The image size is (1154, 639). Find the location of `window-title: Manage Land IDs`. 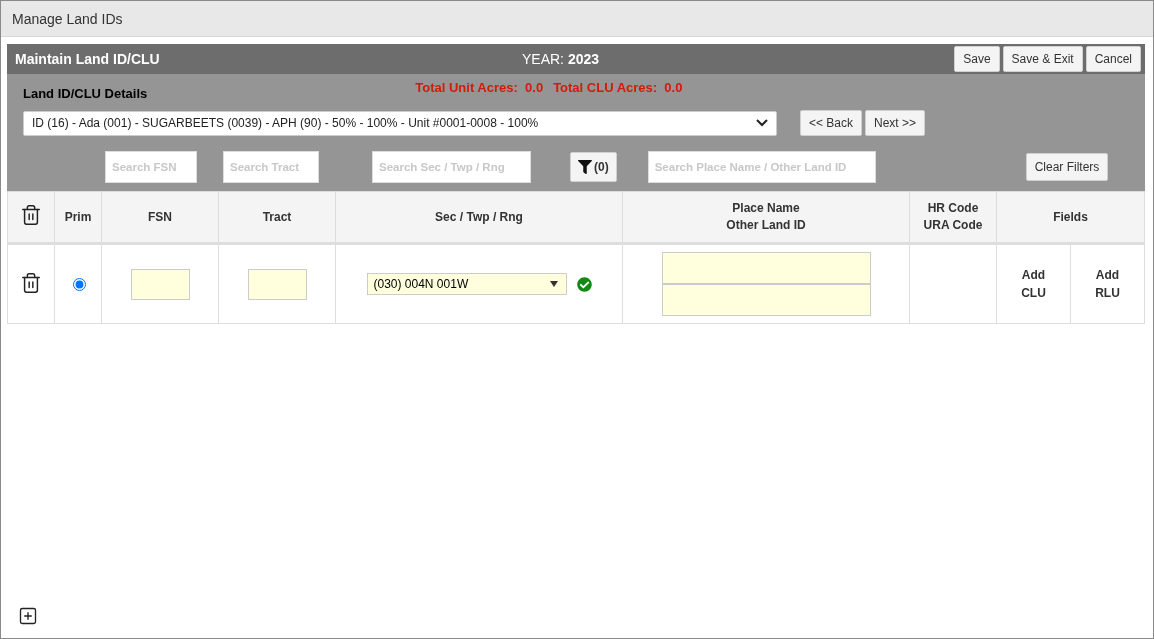

window-title: Manage Land IDs is located at coordinates (67, 18).